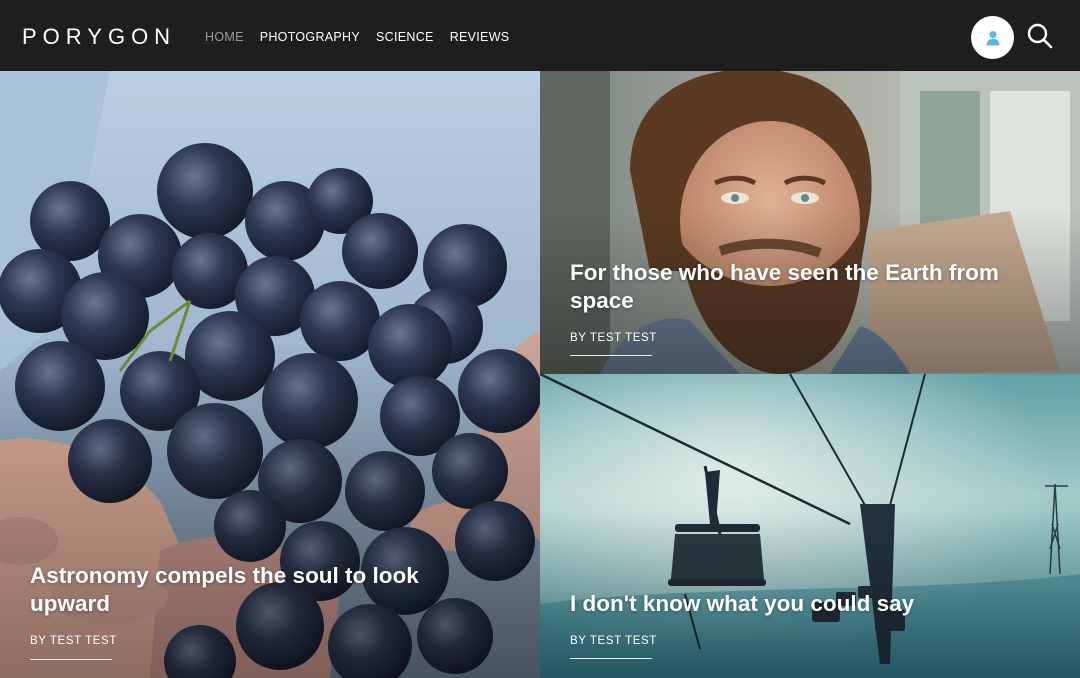 Image resolution: width=1080 pixels, height=678 pixels. I want to click on user-icon, so click(992, 37).